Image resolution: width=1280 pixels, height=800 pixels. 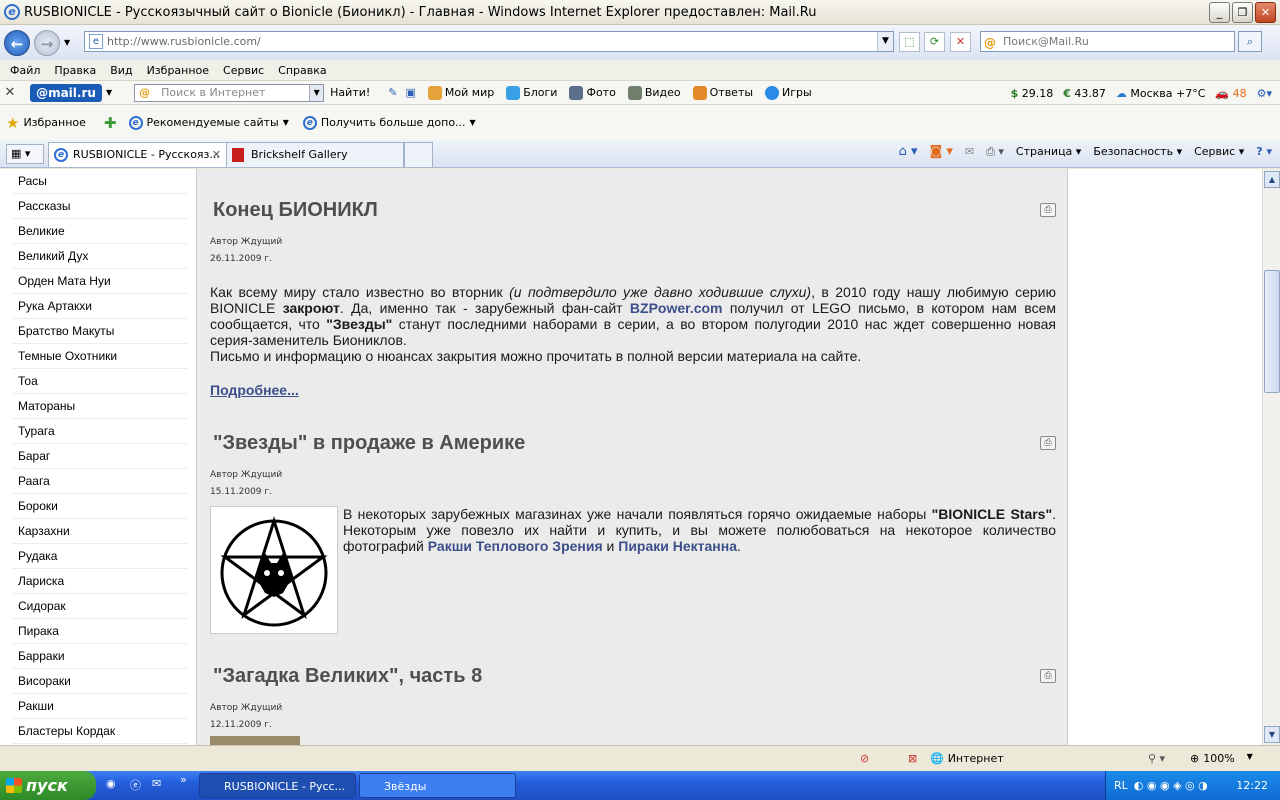 What do you see at coordinates (909, 42) in the screenshot?
I see `compat-icon: ⬚` at bounding box center [909, 42].